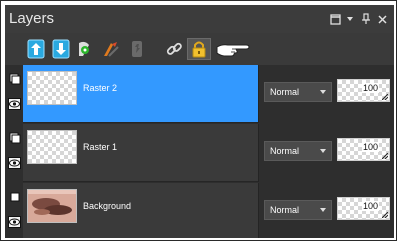  Describe the element at coordinates (14, 197) in the screenshot. I see `layer-single-icon` at that location.